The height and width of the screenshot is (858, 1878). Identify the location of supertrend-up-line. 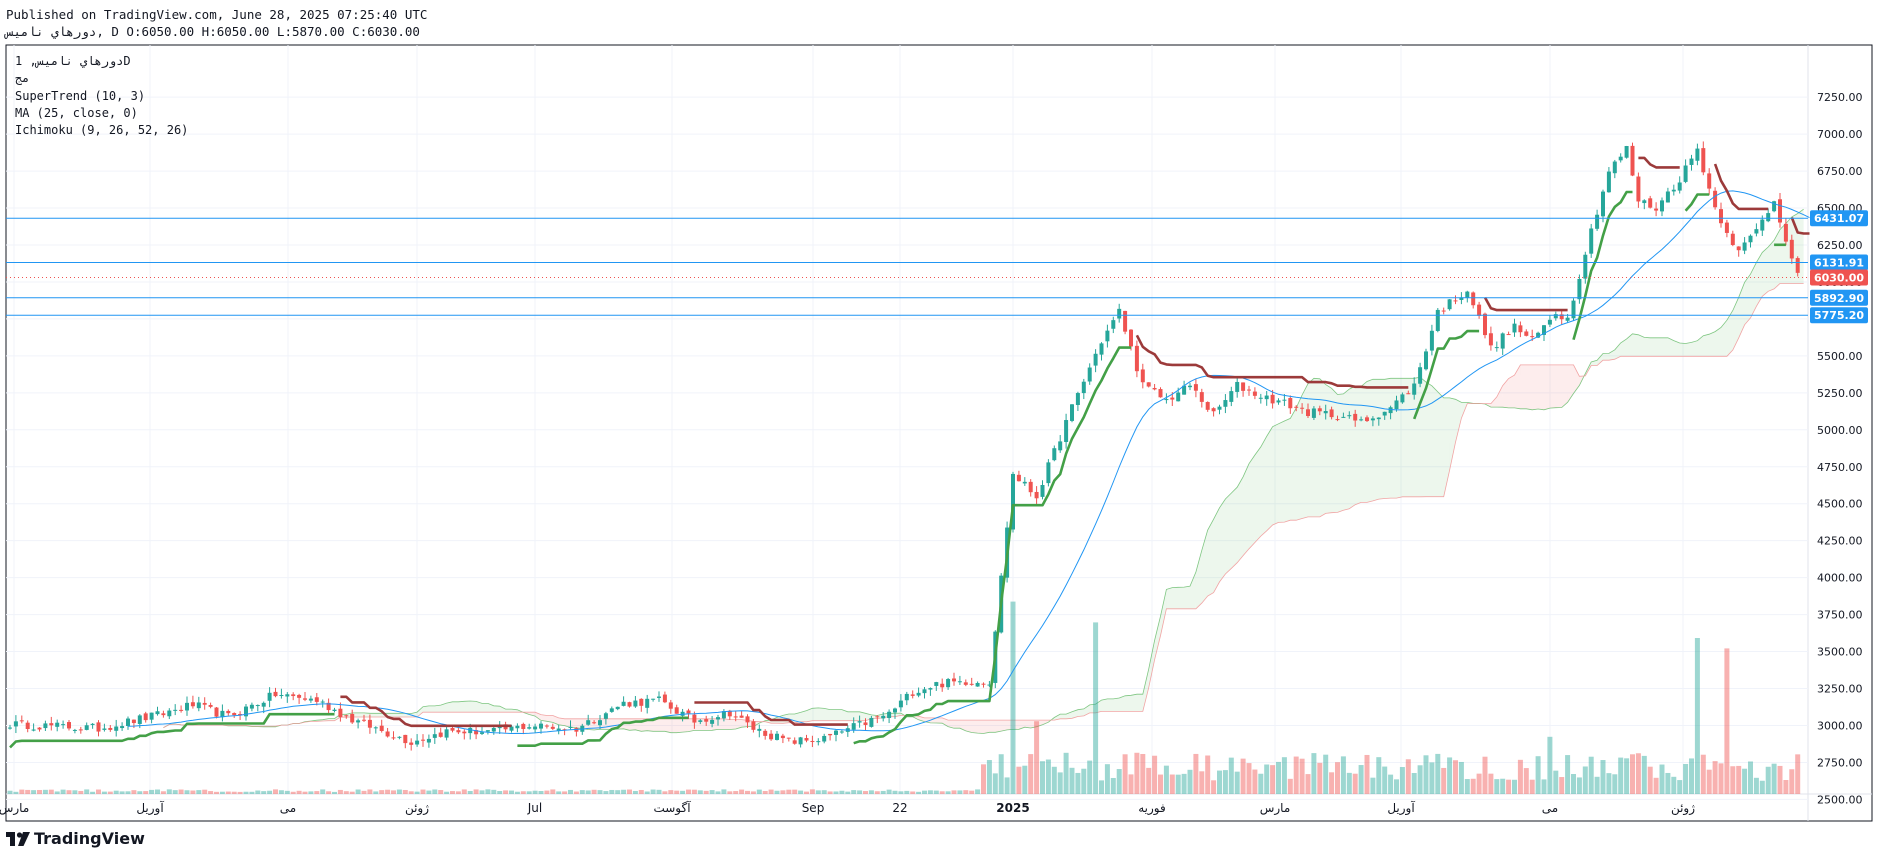
(992, 545).